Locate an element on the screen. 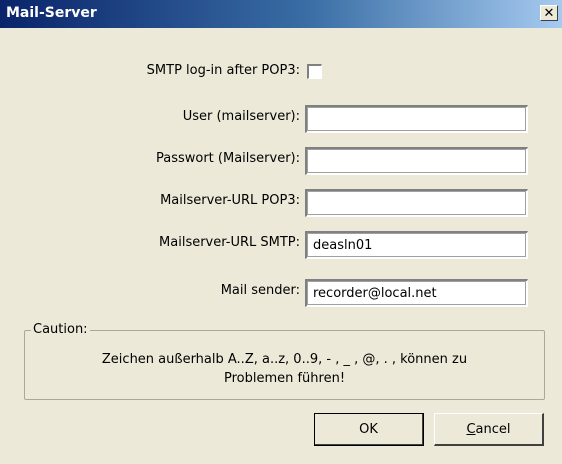 The image size is (562, 464). sender-field is located at coordinates (416, 293).